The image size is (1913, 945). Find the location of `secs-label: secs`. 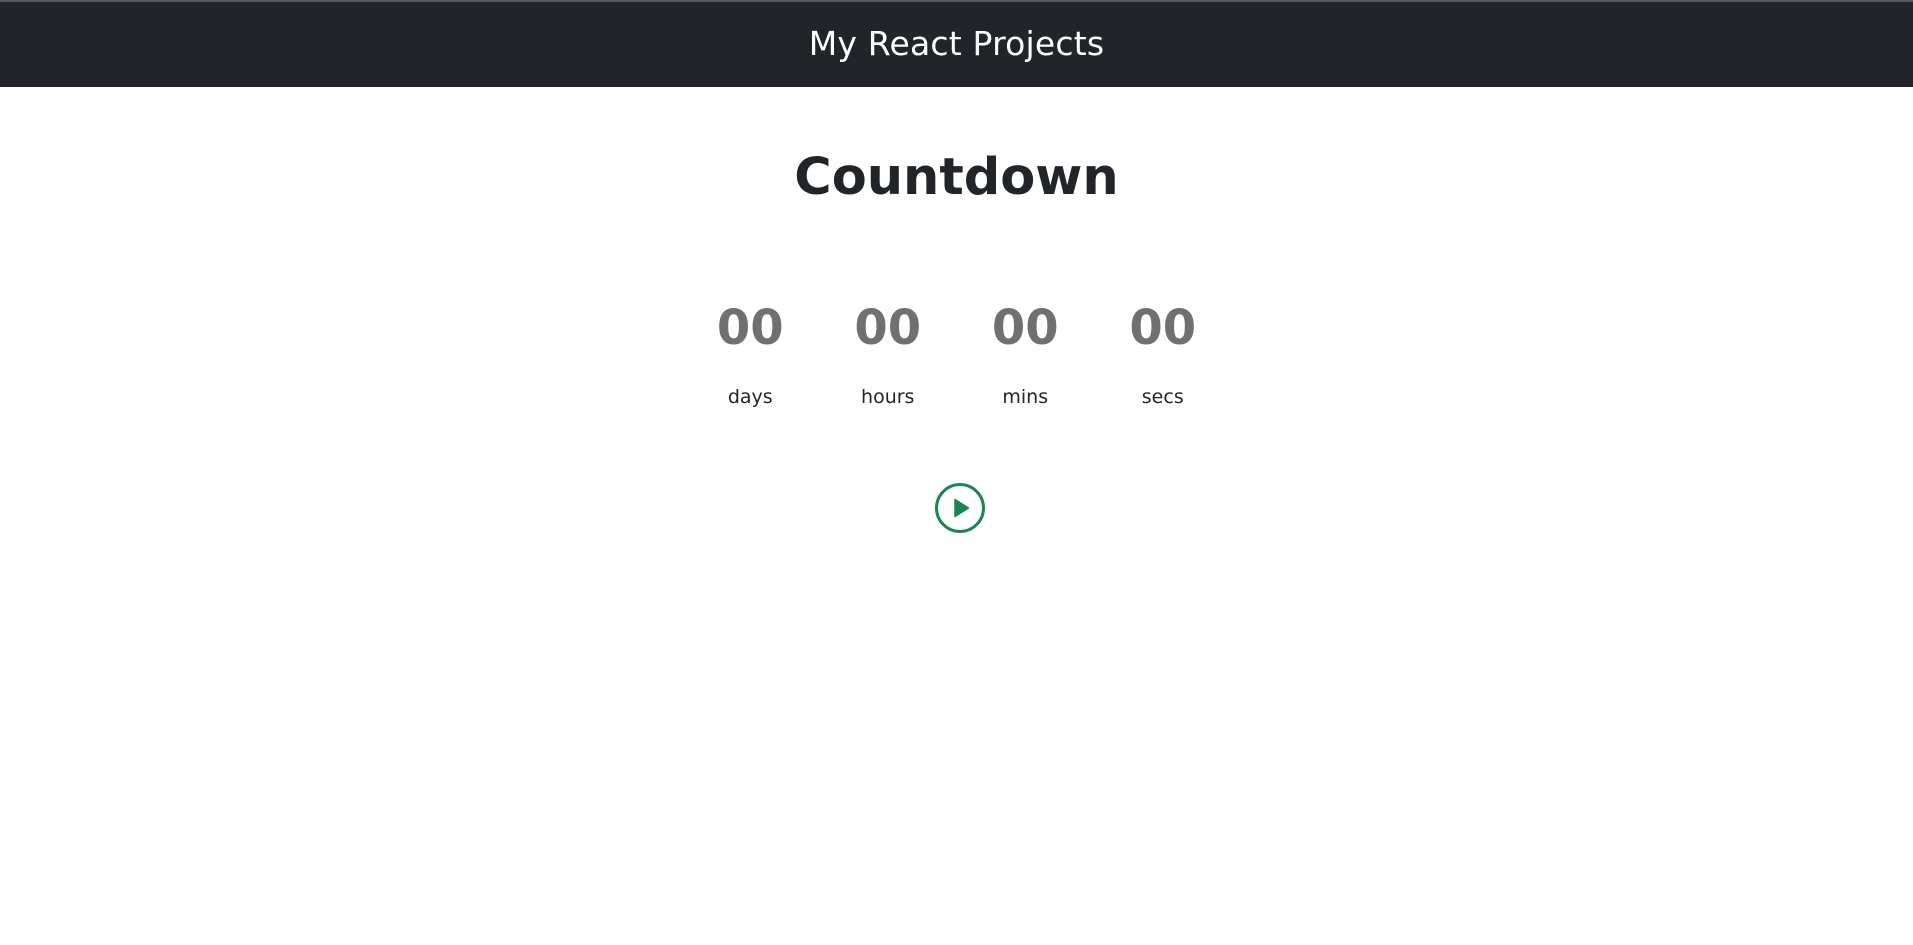

secs-label: secs is located at coordinates (1162, 397).